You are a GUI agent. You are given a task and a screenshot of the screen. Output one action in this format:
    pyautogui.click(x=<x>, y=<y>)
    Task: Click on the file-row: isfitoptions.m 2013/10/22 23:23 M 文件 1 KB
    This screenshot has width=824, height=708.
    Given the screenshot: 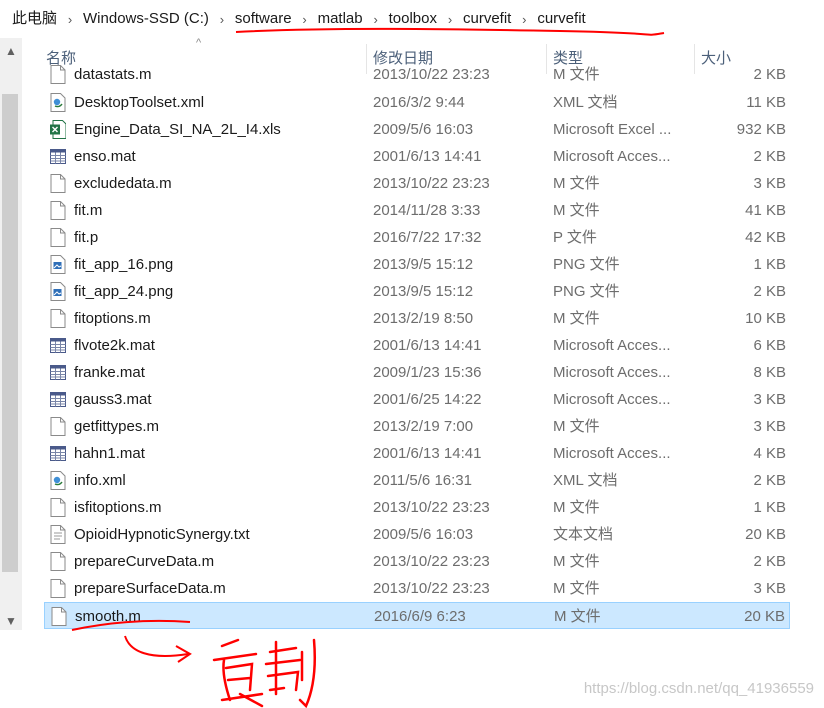 What is the action you would take?
    pyautogui.click(x=417, y=507)
    